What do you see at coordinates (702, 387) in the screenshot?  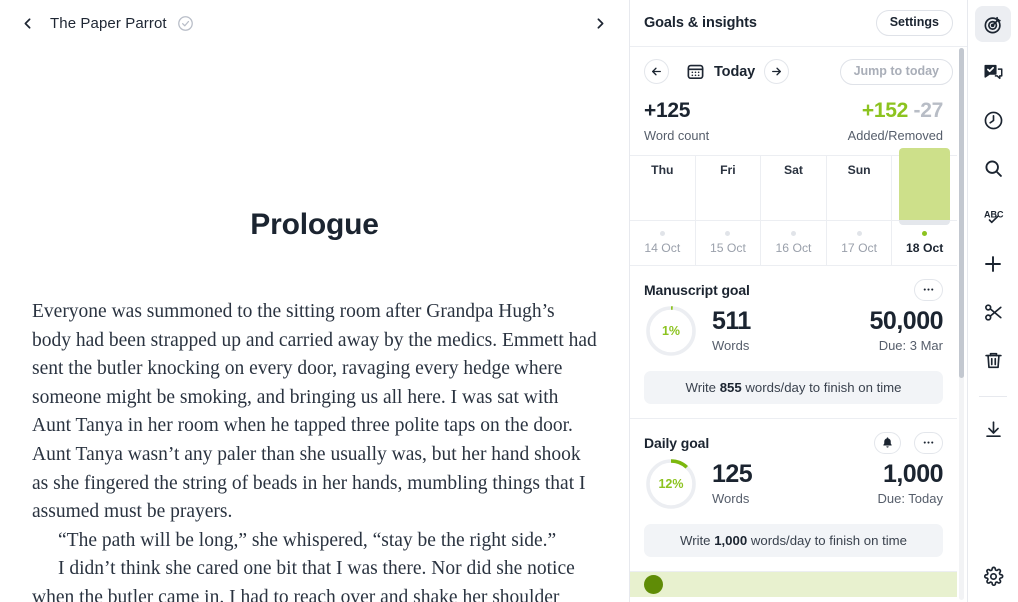 I see `hint-prefix: Write` at bounding box center [702, 387].